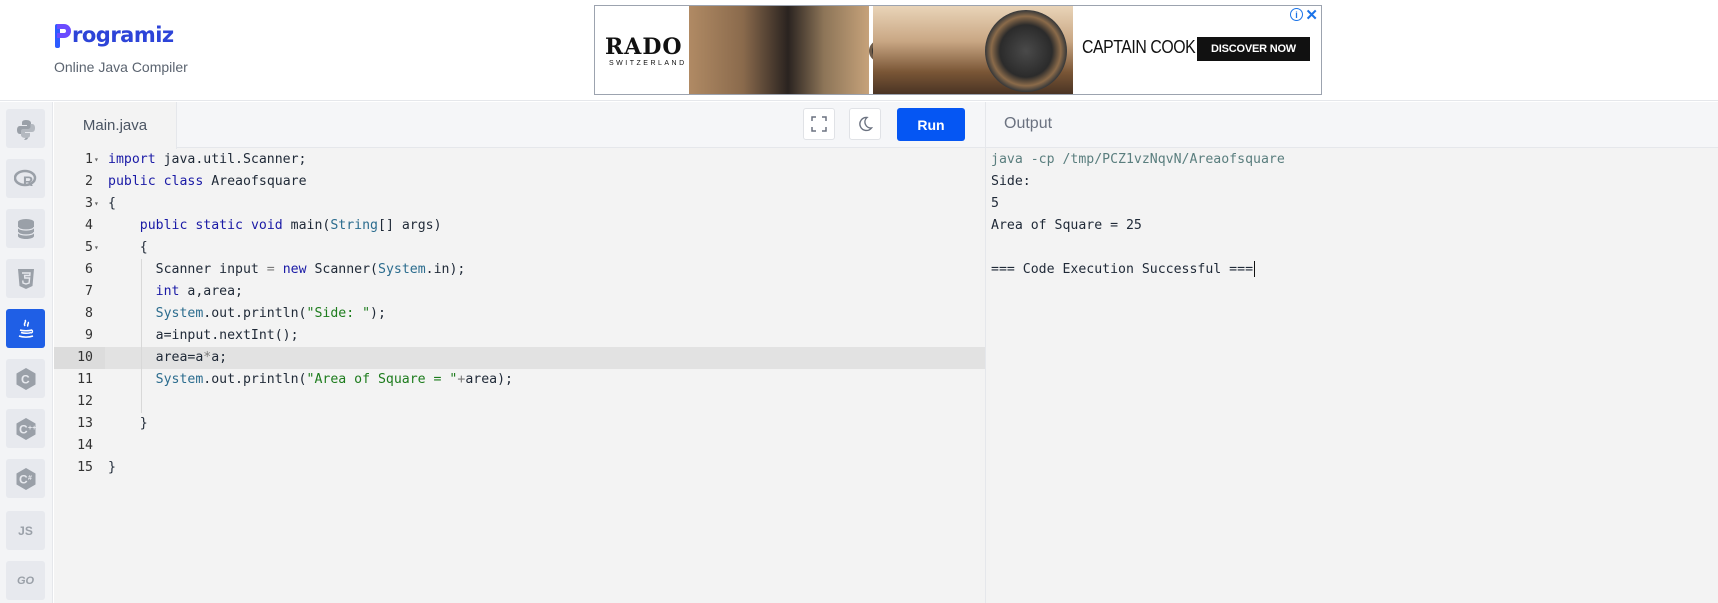 The width and height of the screenshot is (1718, 603). What do you see at coordinates (519, 446) in the screenshot?
I see `code-line: 14` at bounding box center [519, 446].